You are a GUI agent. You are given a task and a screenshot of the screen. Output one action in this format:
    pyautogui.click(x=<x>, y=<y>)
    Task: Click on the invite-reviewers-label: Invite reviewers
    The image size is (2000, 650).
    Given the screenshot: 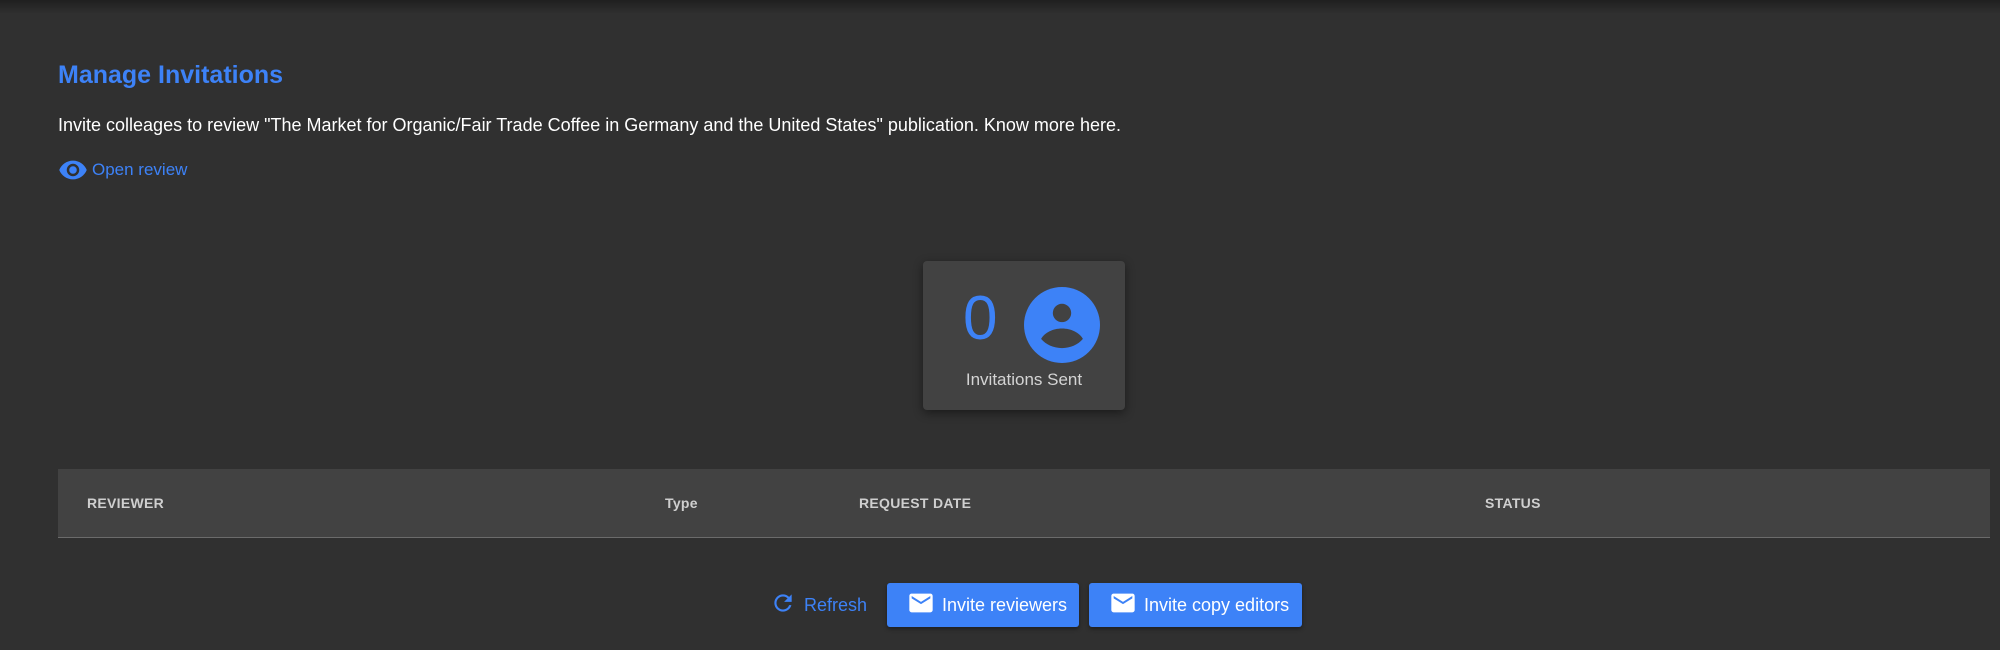 What is the action you would take?
    pyautogui.click(x=1005, y=604)
    